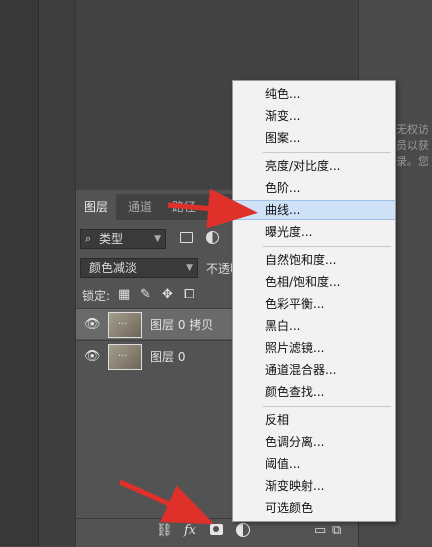 The height and width of the screenshot is (547, 432). Describe the element at coordinates (212, 208) in the screenshot. I see `arrow-to-curves` at that location.